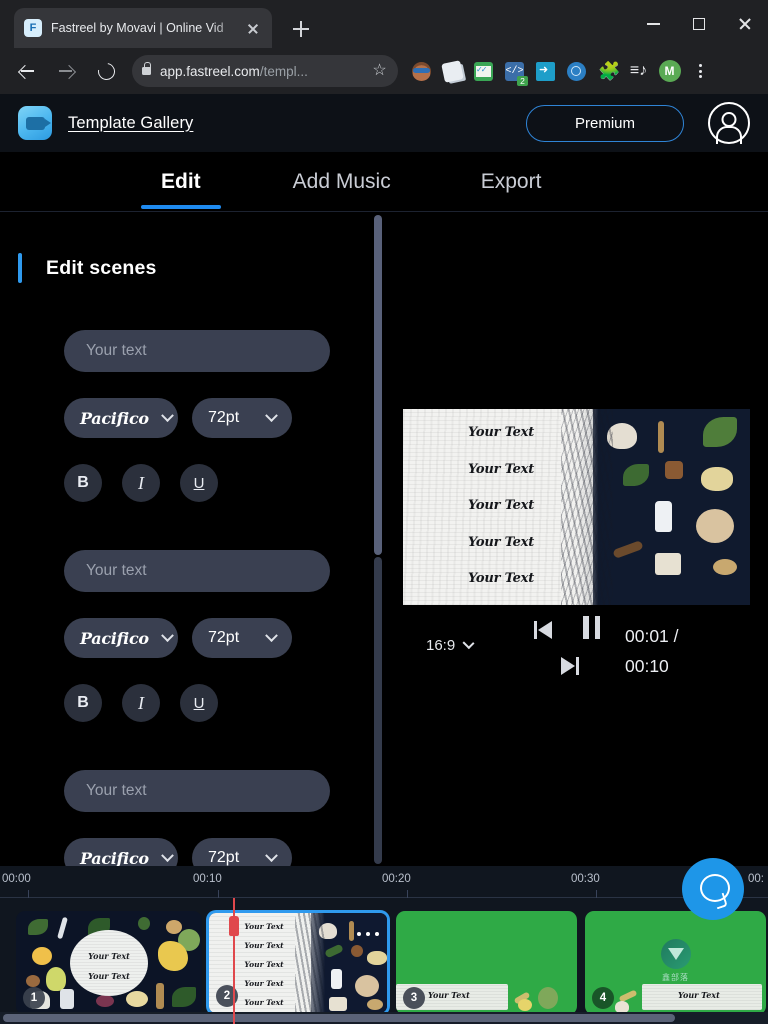  Describe the element at coordinates (342, 189) in the screenshot. I see `tab-add-music: Add Music` at that location.